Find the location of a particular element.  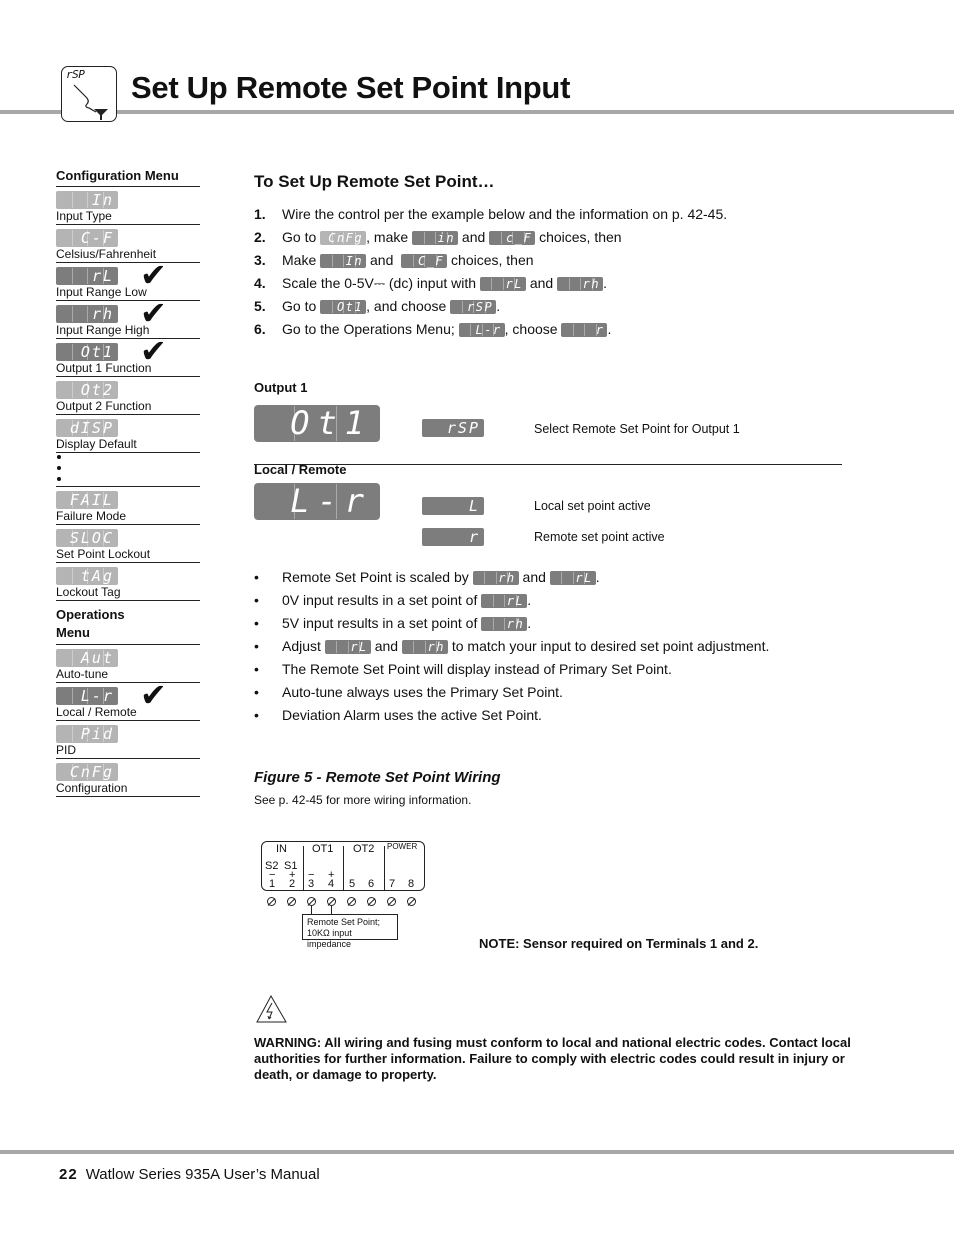

local-option-desc: Local set point active is located at coordinates (592, 506).